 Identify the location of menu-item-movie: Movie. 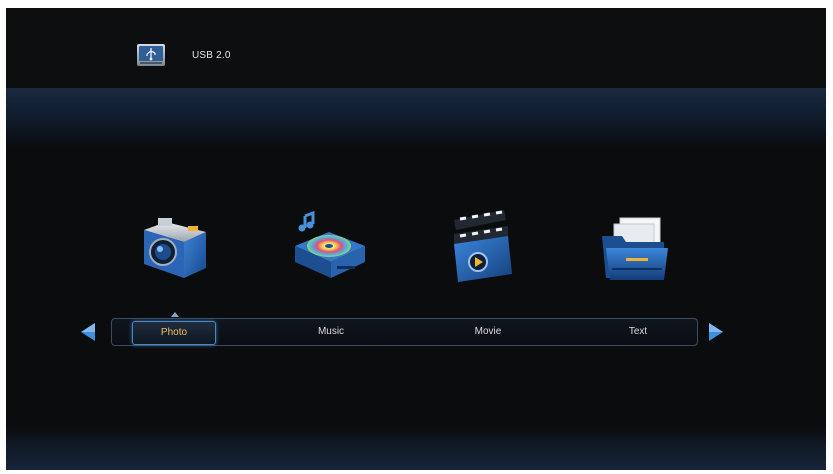
(488, 332).